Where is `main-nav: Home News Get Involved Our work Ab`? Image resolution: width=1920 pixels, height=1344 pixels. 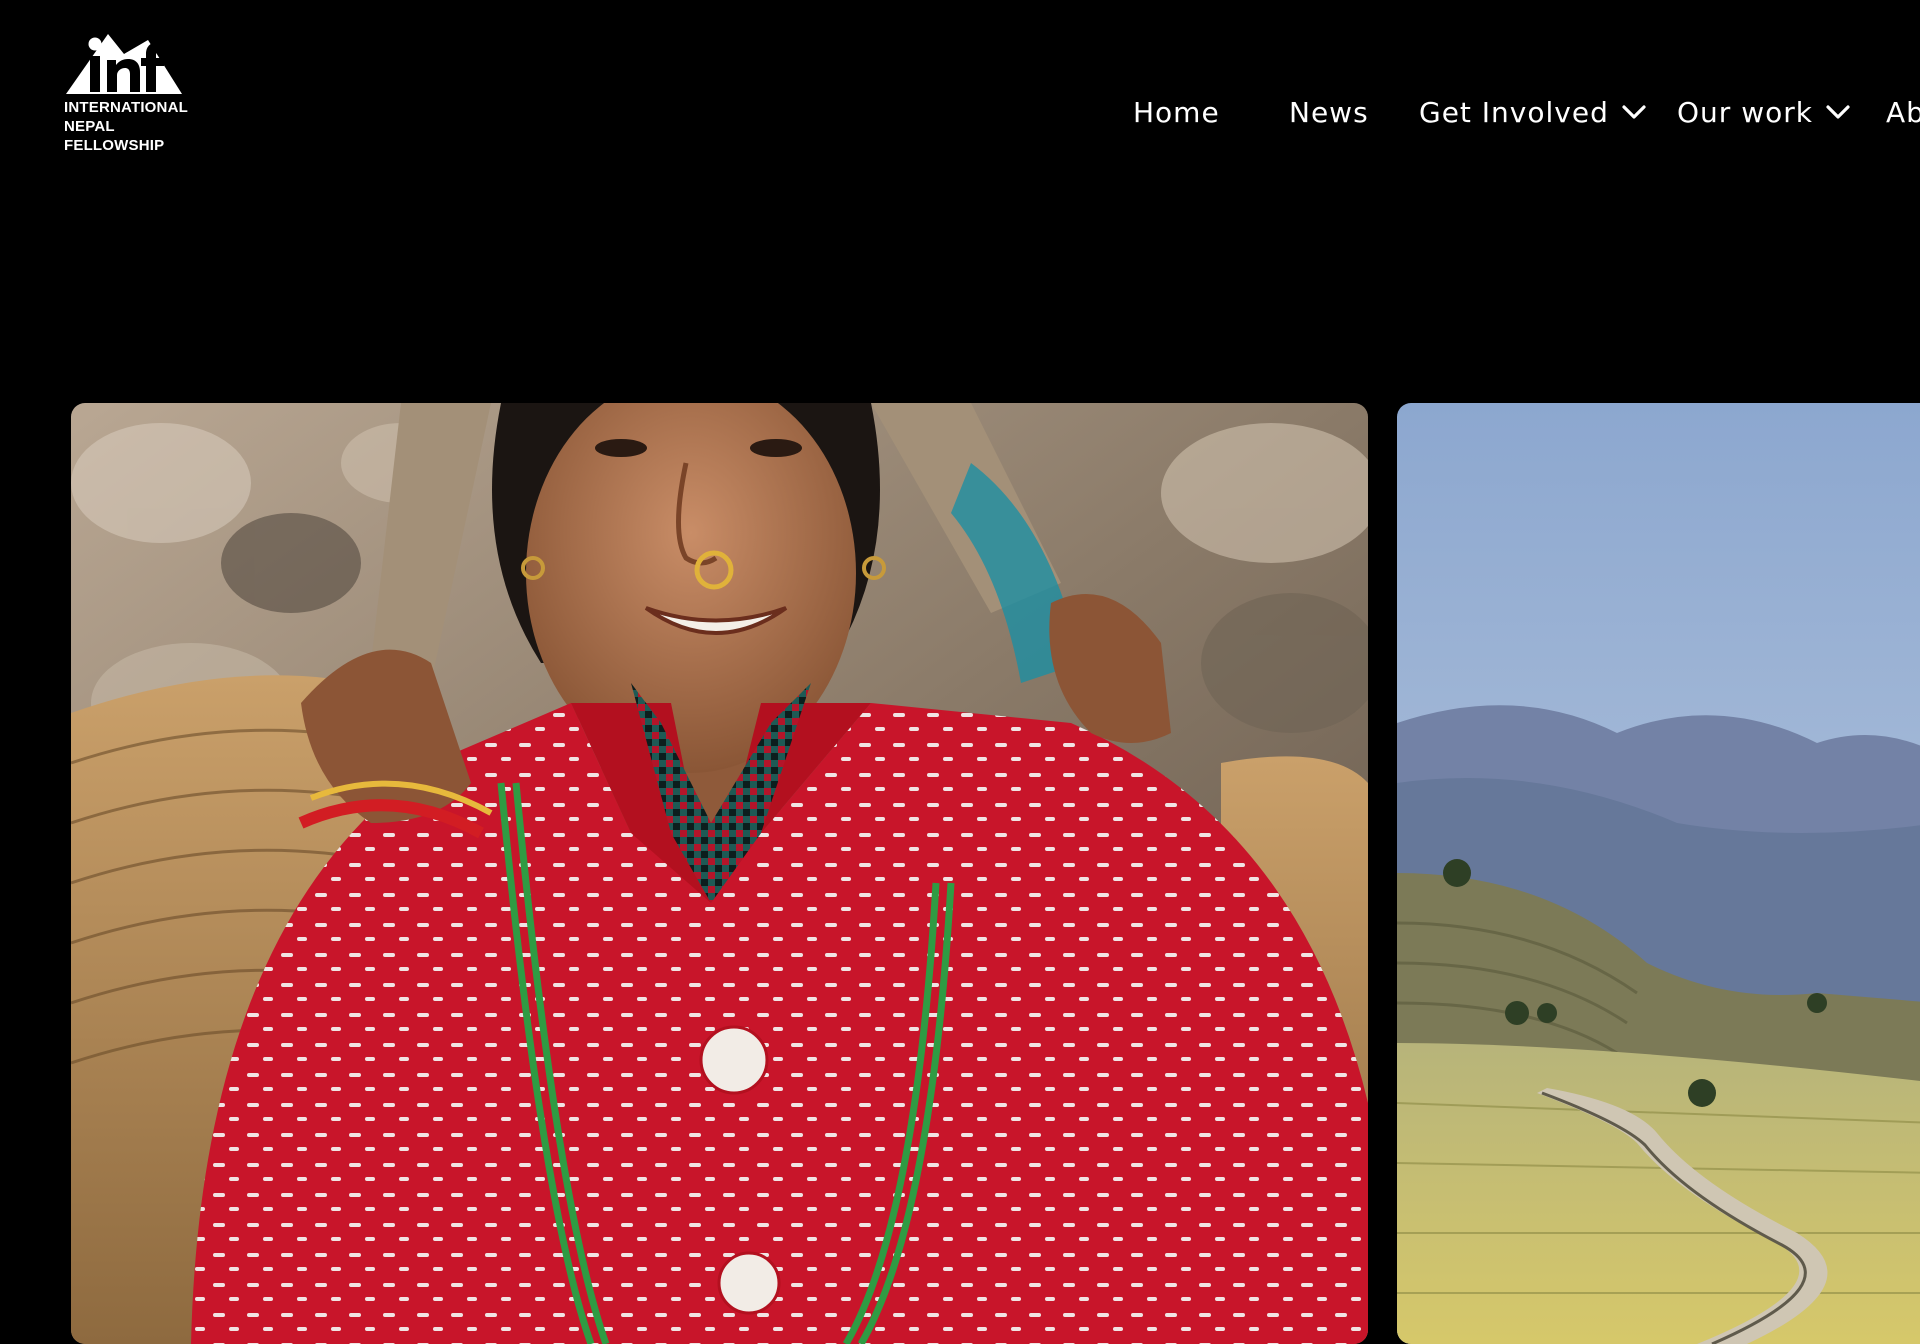 main-nav: Home News Get Involved Our work Ab is located at coordinates (960, 112).